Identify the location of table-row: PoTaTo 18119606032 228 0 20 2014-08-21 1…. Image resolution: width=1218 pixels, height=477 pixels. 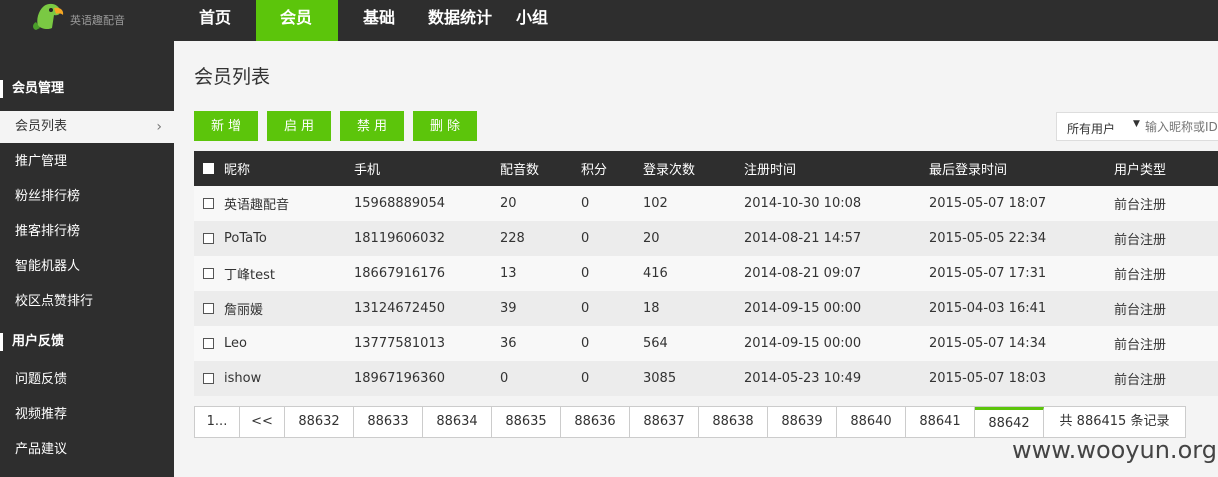
(706, 238).